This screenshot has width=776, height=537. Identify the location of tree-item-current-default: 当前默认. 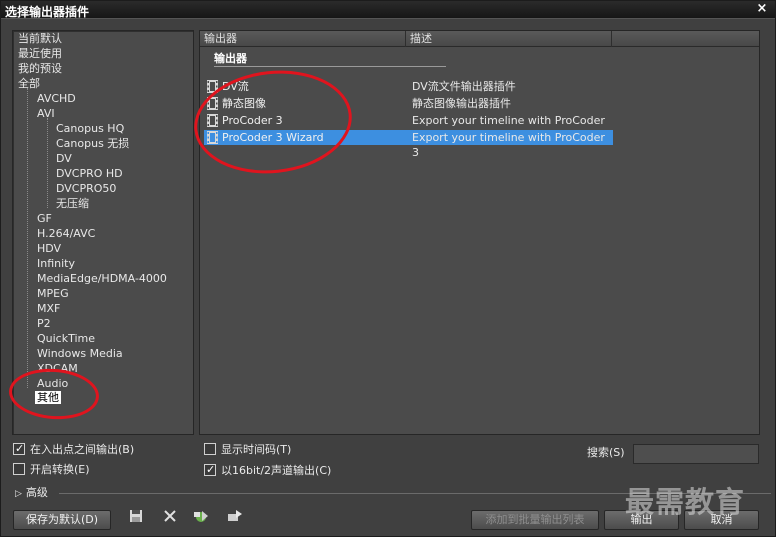
(40, 39).